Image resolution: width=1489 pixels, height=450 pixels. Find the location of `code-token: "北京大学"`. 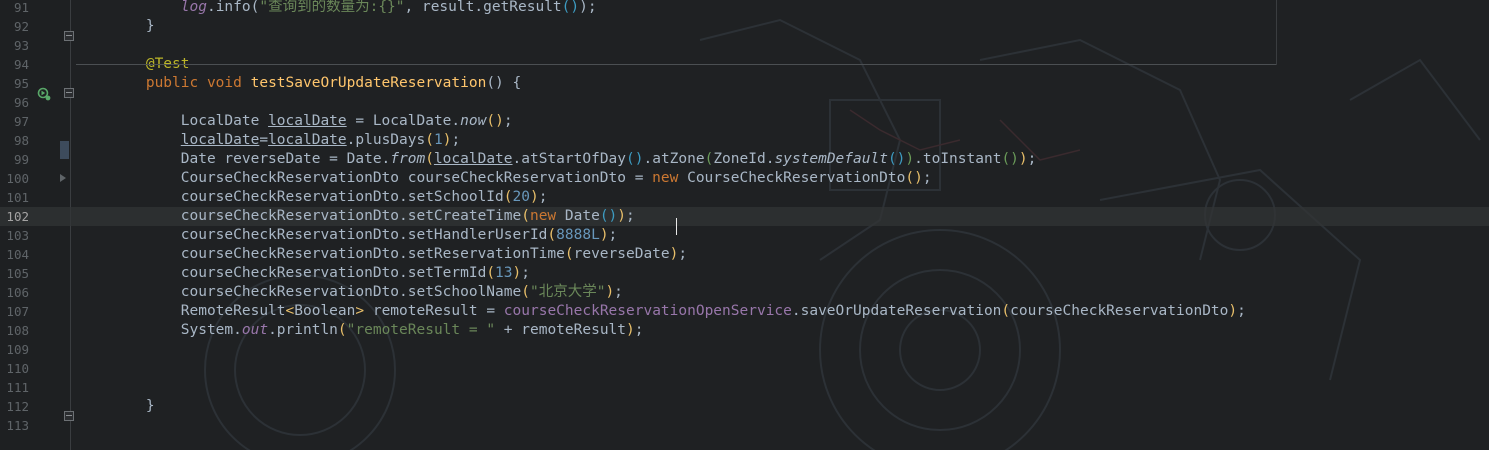

code-token: "北京大学" is located at coordinates (567, 292).